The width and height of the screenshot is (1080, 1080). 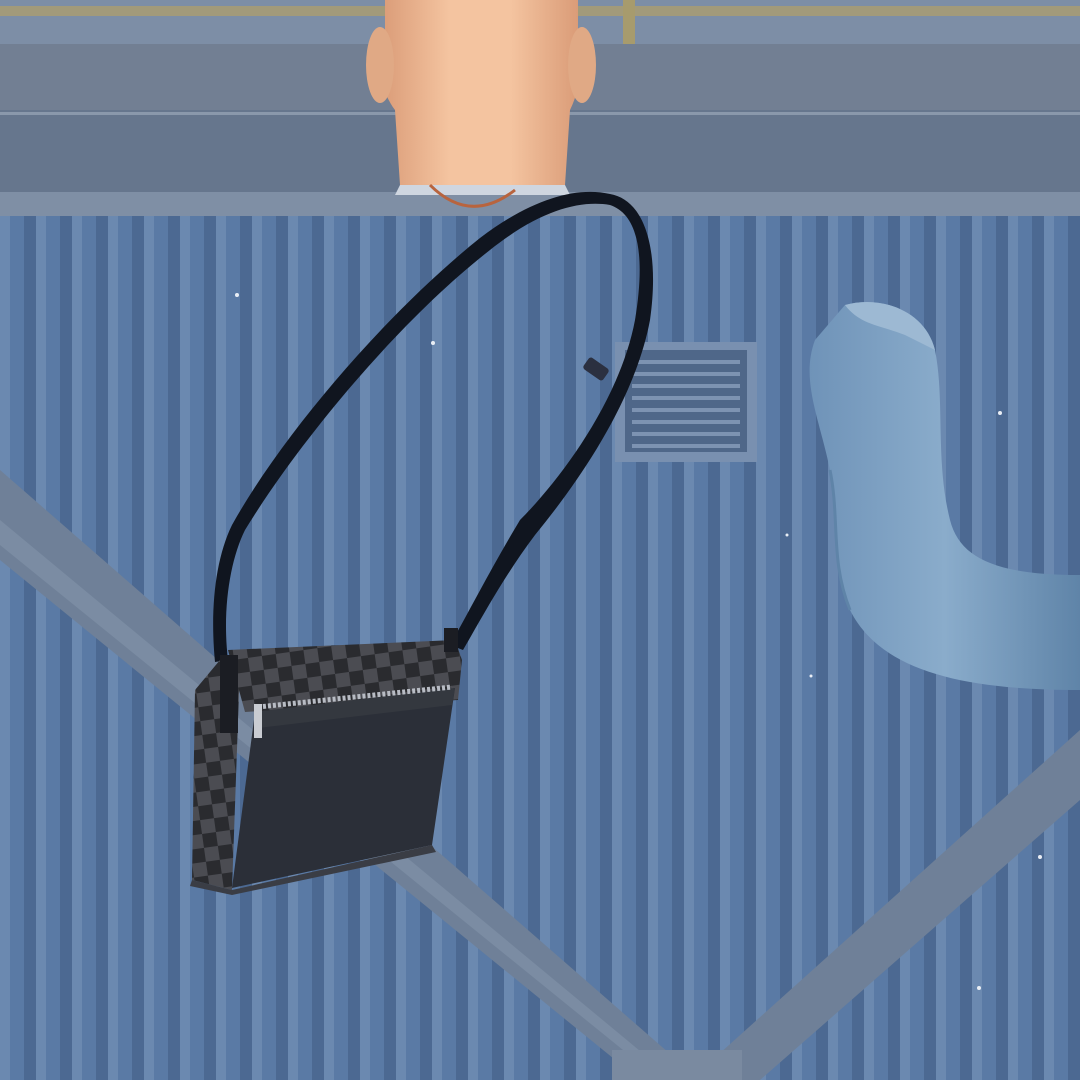 I want to click on character-head, so click(x=481, y=104).